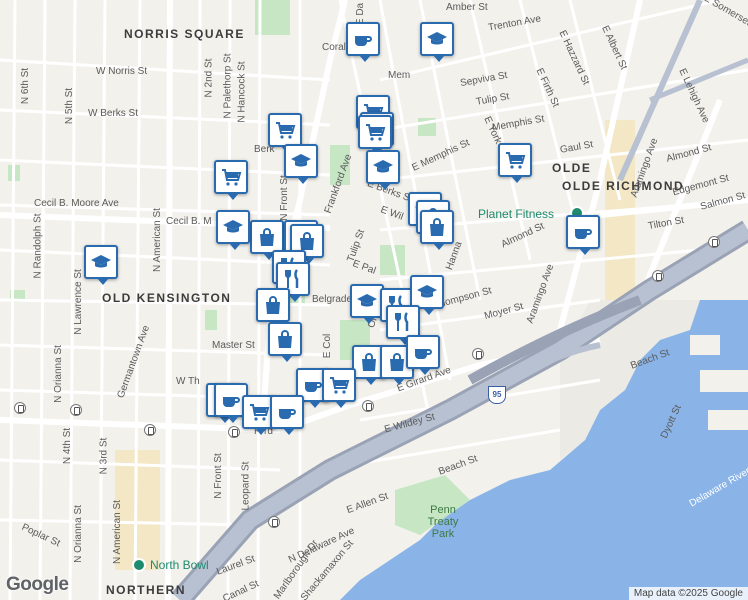 The width and height of the screenshot is (748, 600). Describe the element at coordinates (146, 590) in the screenshot. I see `neighborhood-northern: NORTHERN` at that location.